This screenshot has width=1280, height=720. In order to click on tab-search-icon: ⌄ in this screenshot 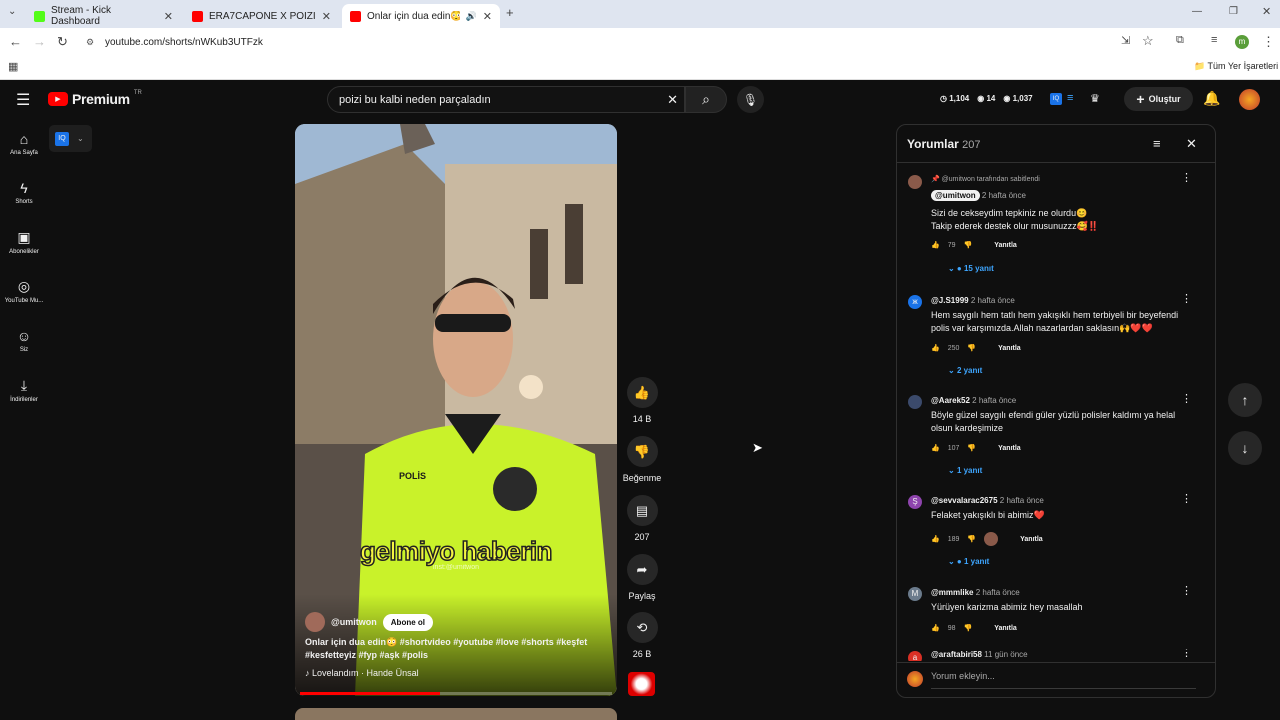, I will do `click(12, 11)`.